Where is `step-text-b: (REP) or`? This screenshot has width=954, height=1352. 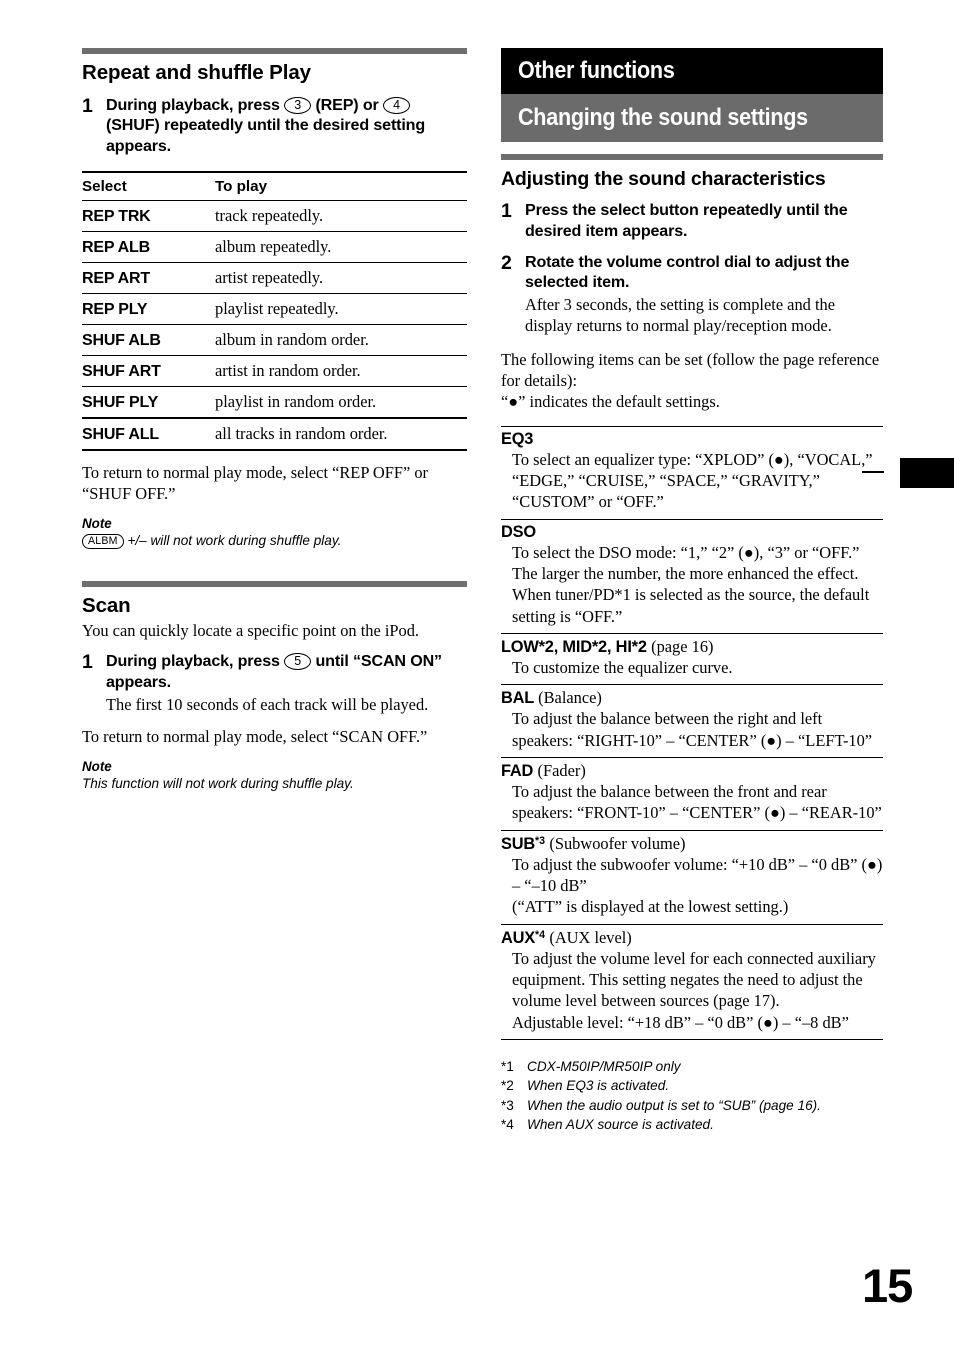
step-text-b: (REP) or is located at coordinates (347, 104).